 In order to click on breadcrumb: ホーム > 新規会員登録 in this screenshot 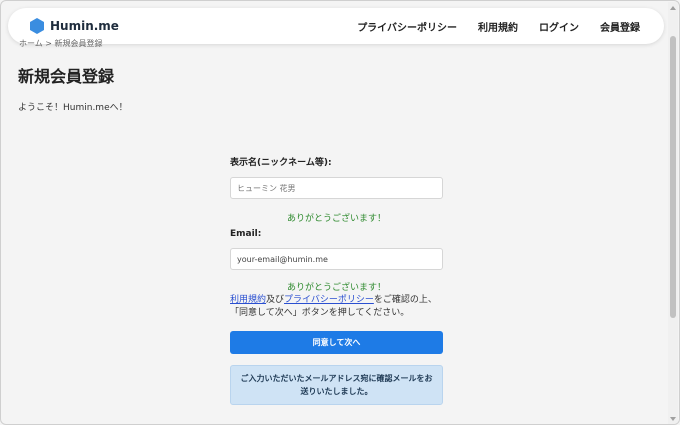, I will do `click(61, 43)`.